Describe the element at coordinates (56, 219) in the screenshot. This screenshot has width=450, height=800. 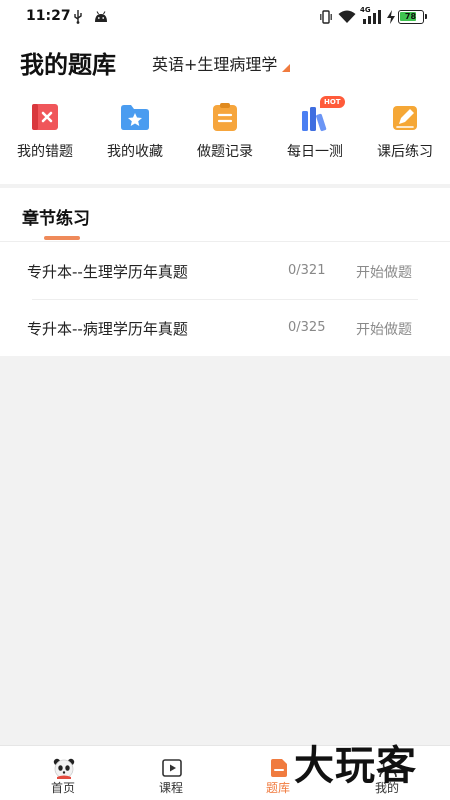
I see `section-title: 章节练习` at that location.